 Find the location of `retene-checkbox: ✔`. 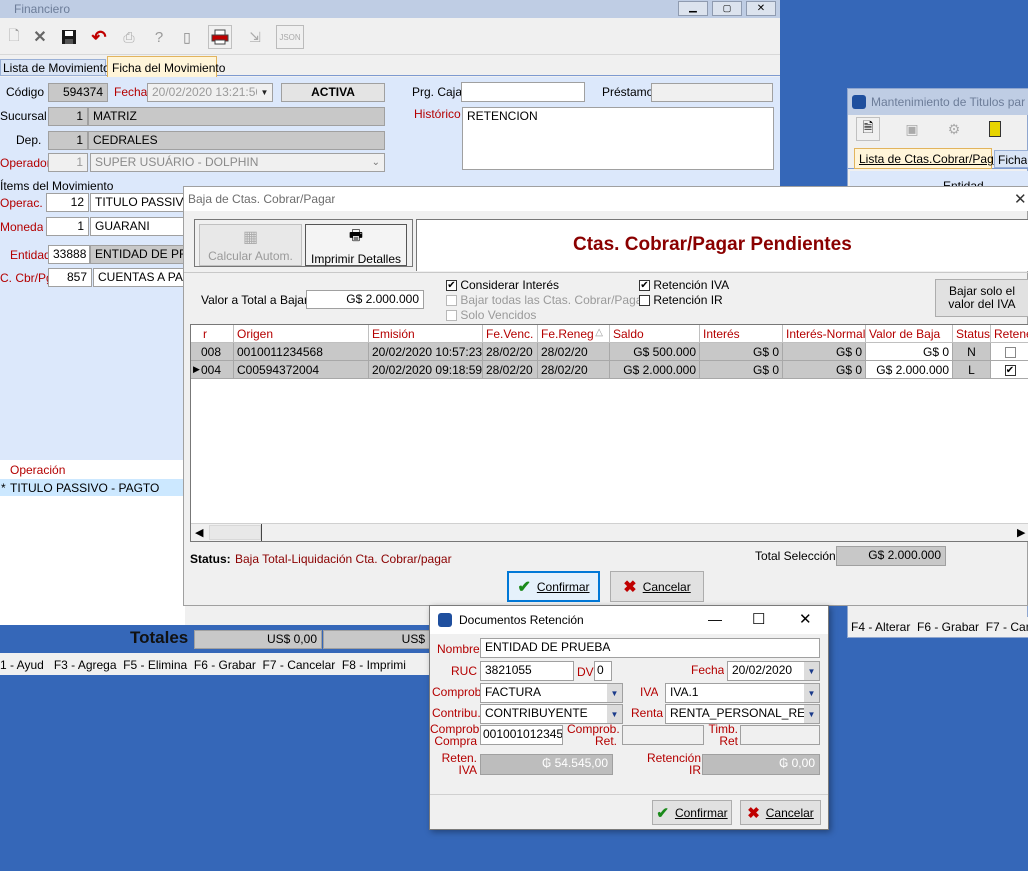

retene-checkbox: ✔ is located at coordinates (1009, 370).